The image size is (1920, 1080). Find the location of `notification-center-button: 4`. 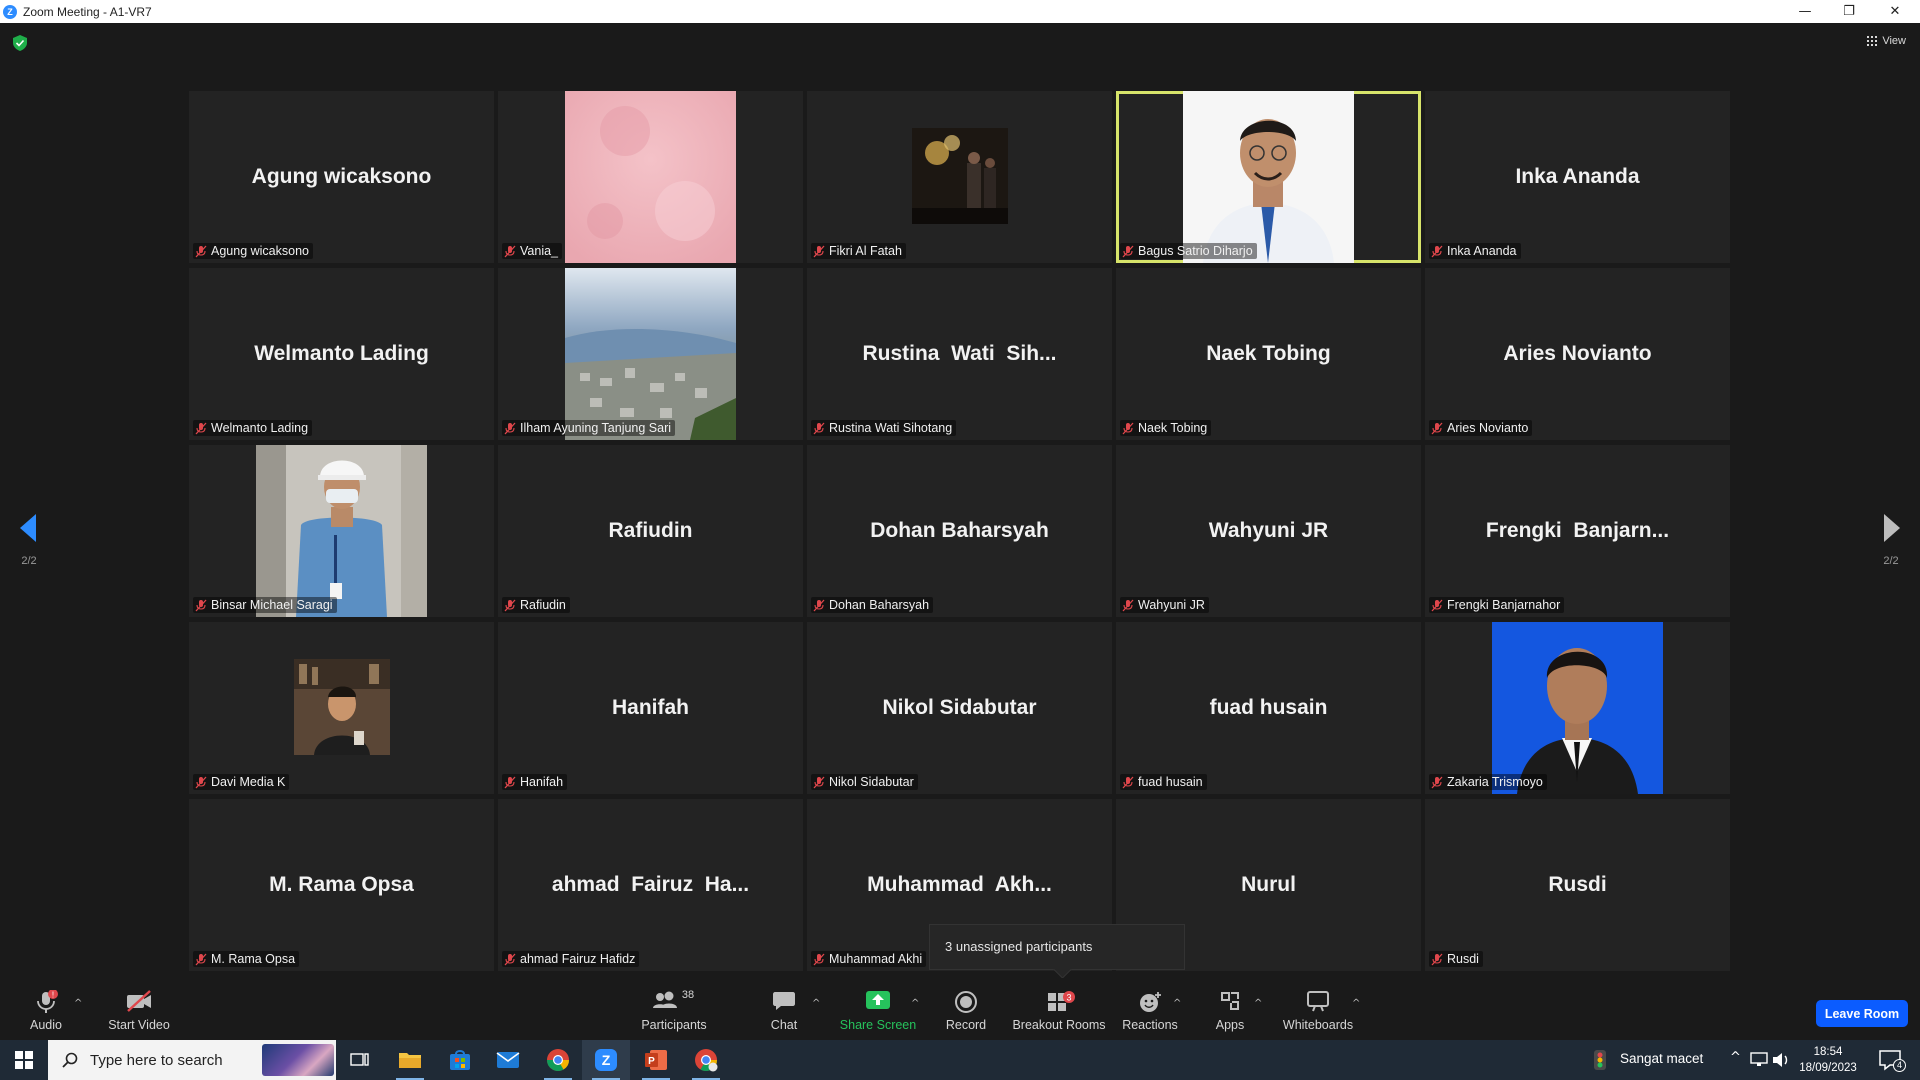

notification-center-button: 4 is located at coordinates (1892, 1060).